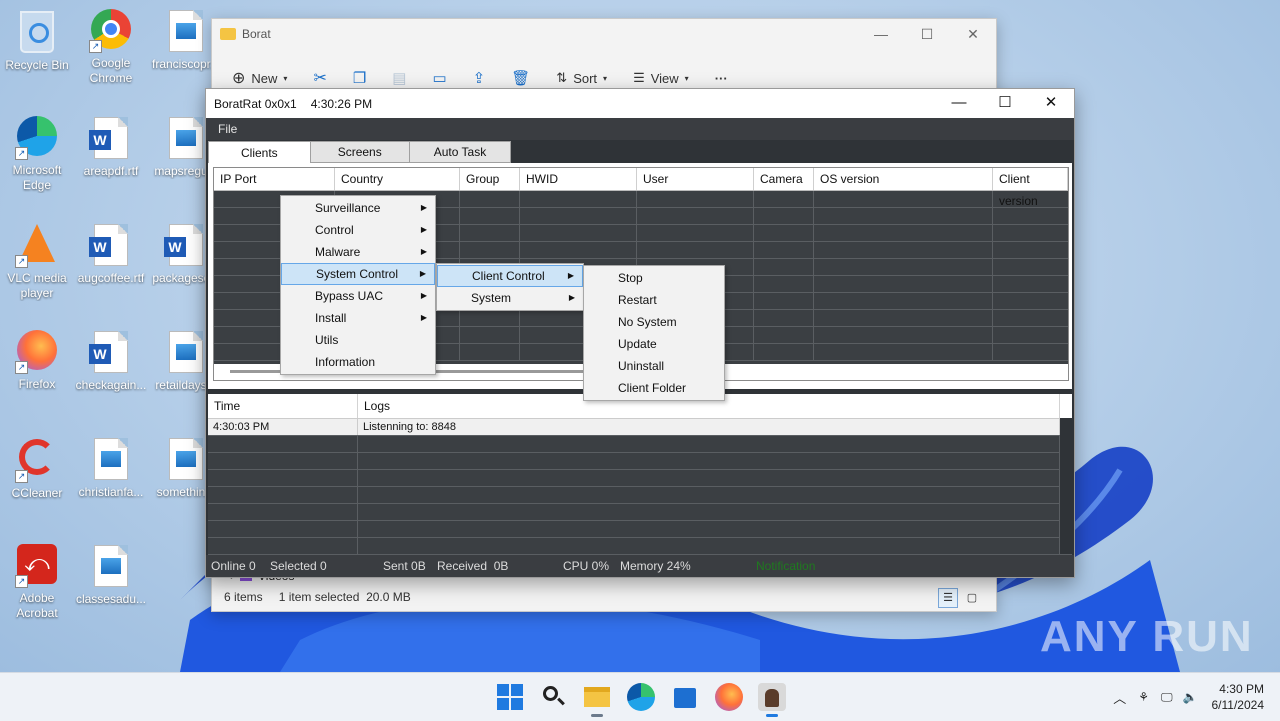 The image size is (1280, 721). Describe the element at coordinates (772, 700) in the screenshot. I see `boratrat-app-icon` at that location.